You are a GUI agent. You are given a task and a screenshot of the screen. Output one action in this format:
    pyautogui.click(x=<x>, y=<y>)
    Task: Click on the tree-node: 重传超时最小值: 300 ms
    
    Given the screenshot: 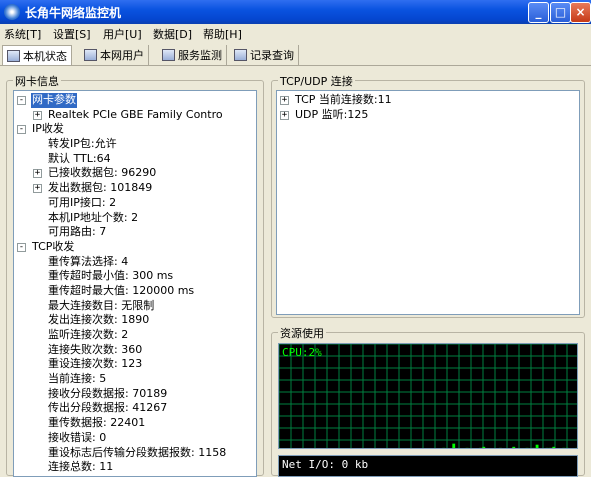 What is the action you would take?
    pyautogui.click(x=135, y=276)
    